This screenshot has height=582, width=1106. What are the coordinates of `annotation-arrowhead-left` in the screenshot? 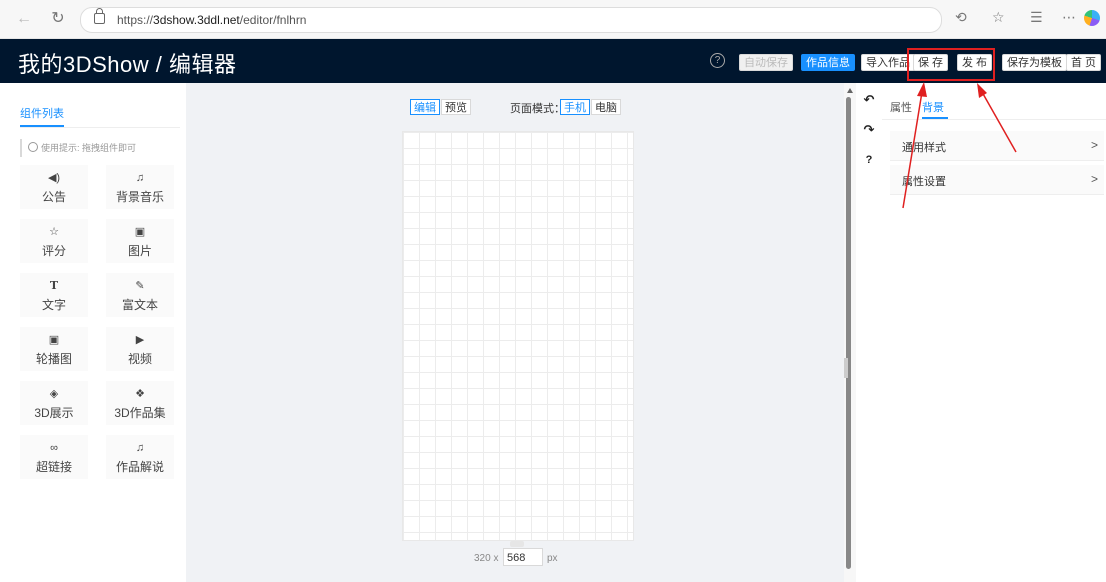 It's located at (922, 89).